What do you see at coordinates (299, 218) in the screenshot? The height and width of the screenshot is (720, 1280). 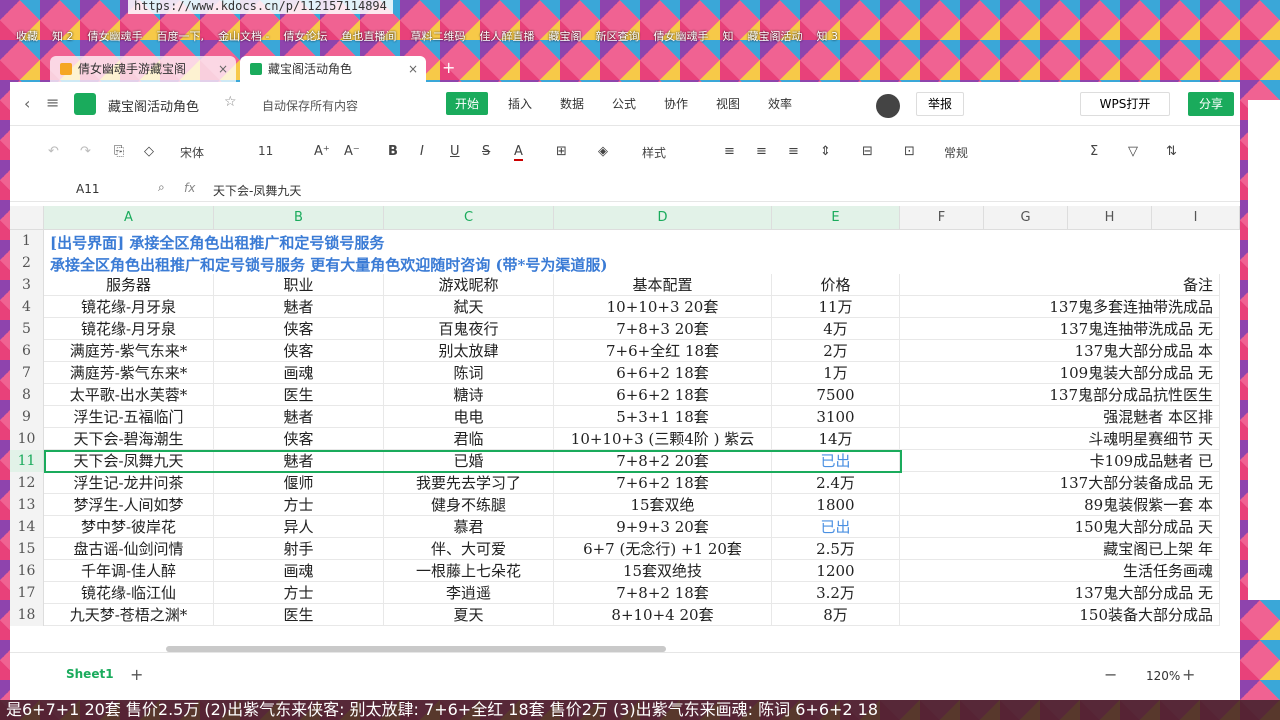 I see `column-header-b: B` at bounding box center [299, 218].